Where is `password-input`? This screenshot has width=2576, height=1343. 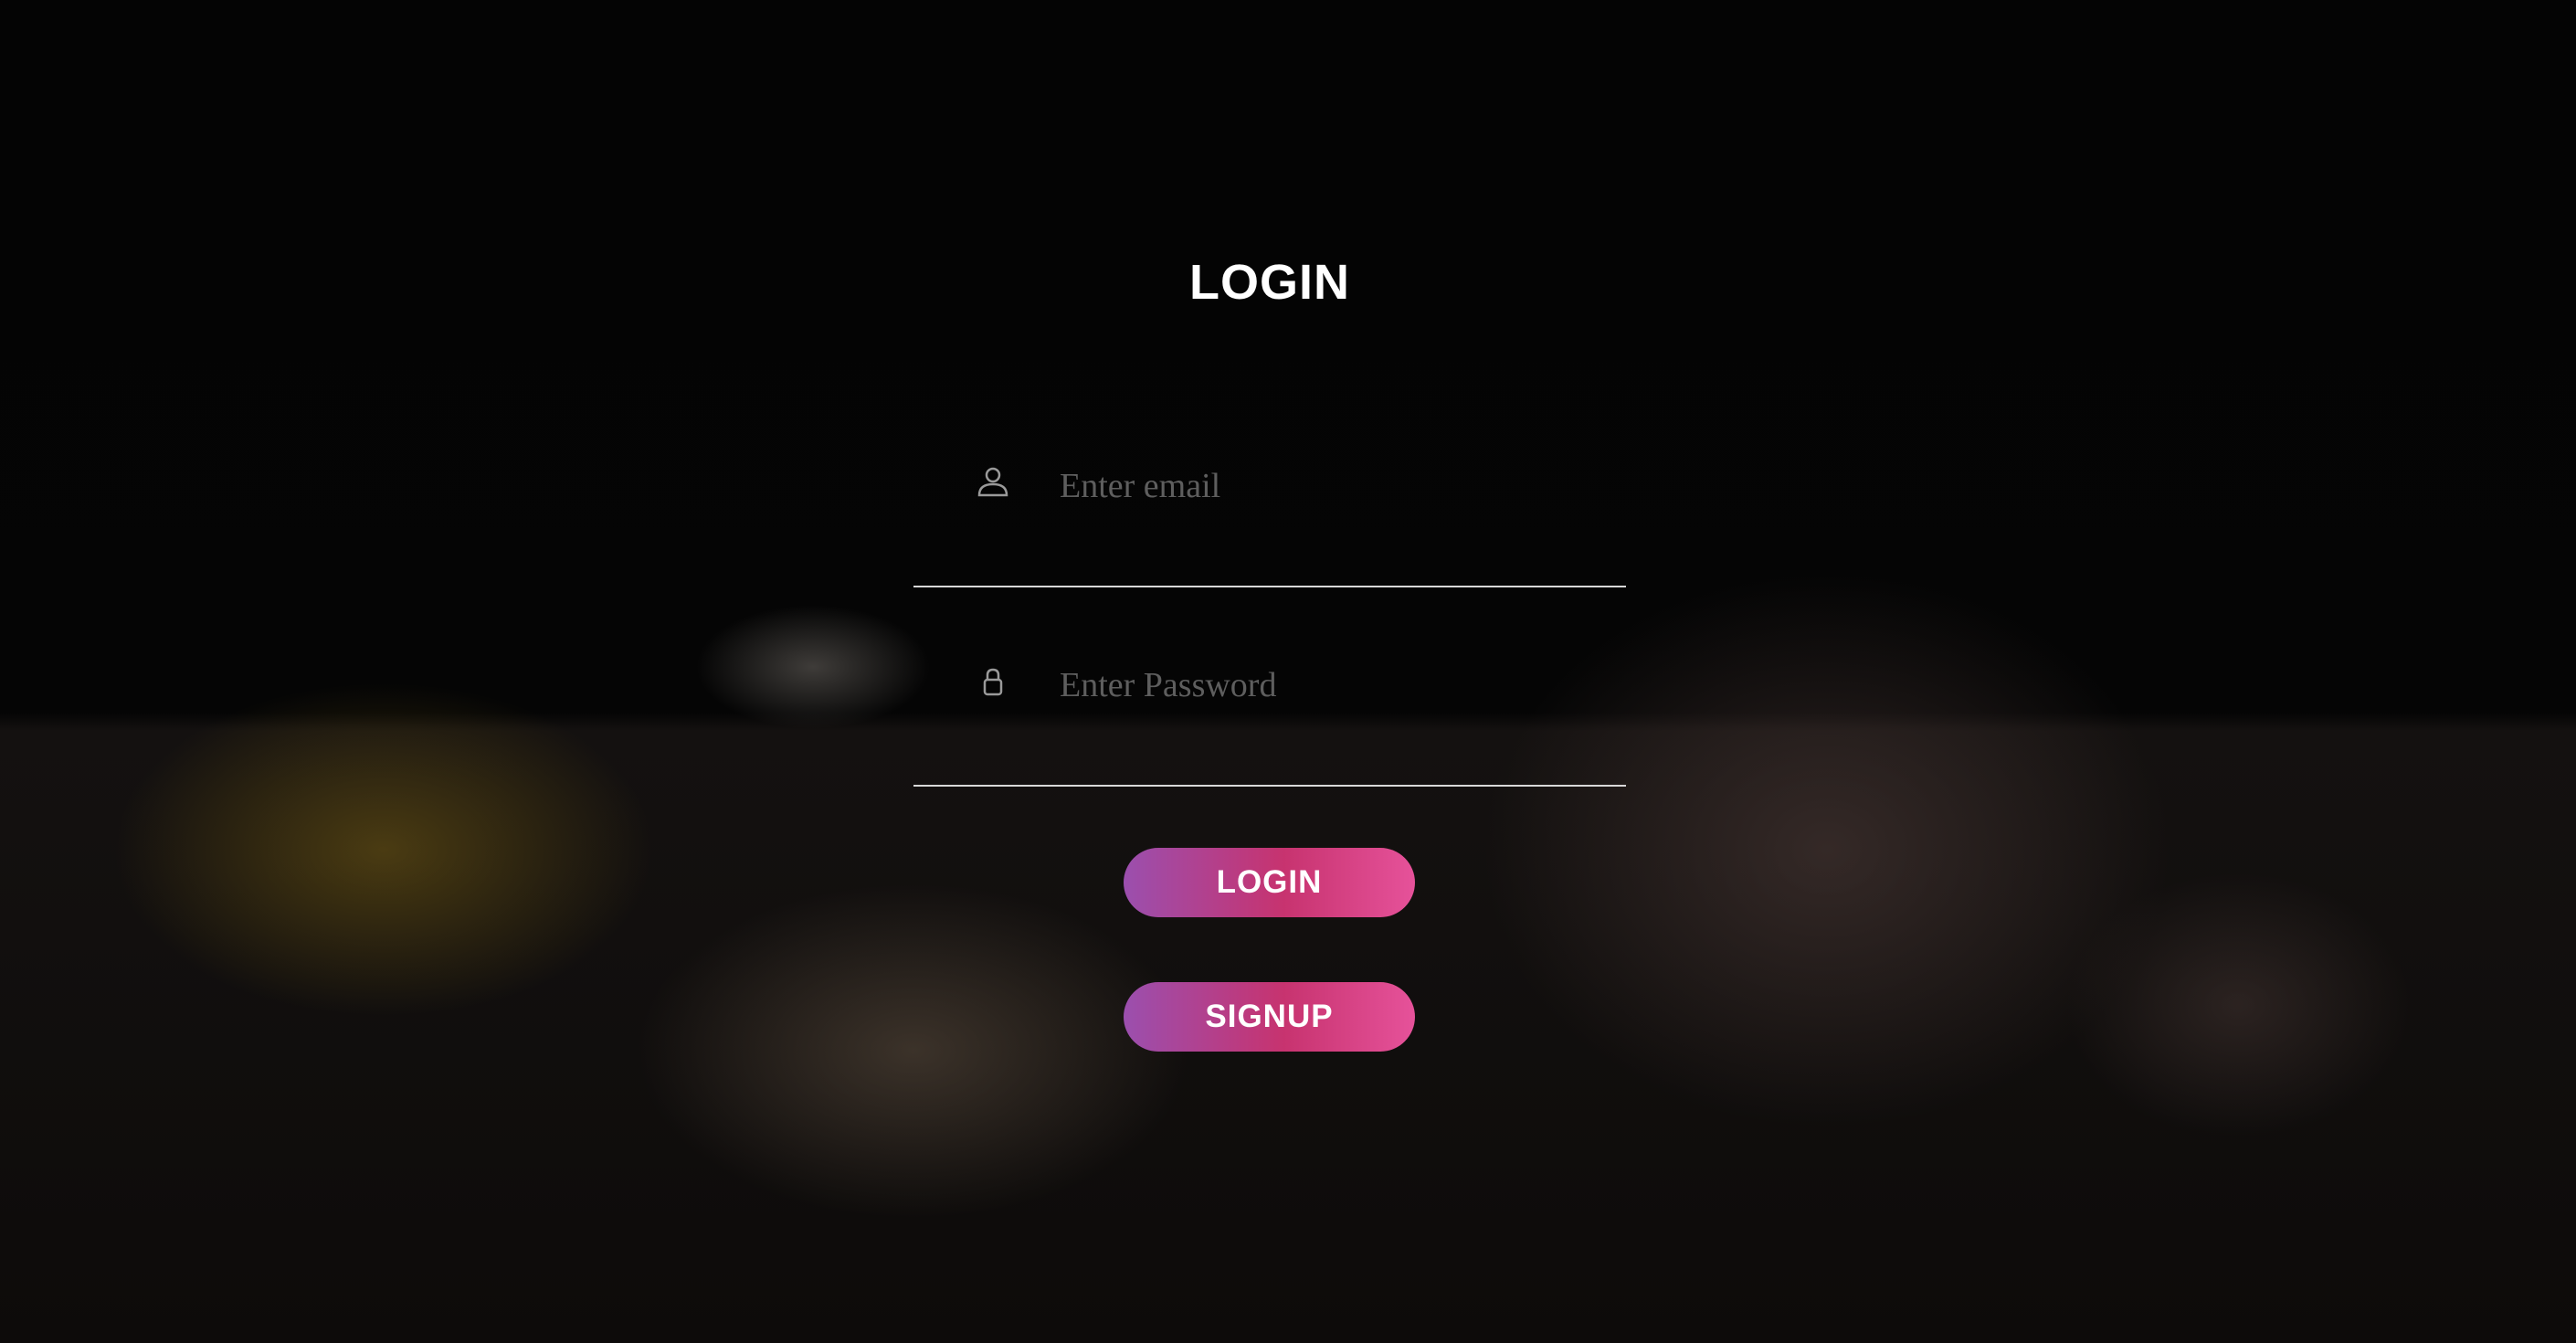 password-input is located at coordinates (1334, 685).